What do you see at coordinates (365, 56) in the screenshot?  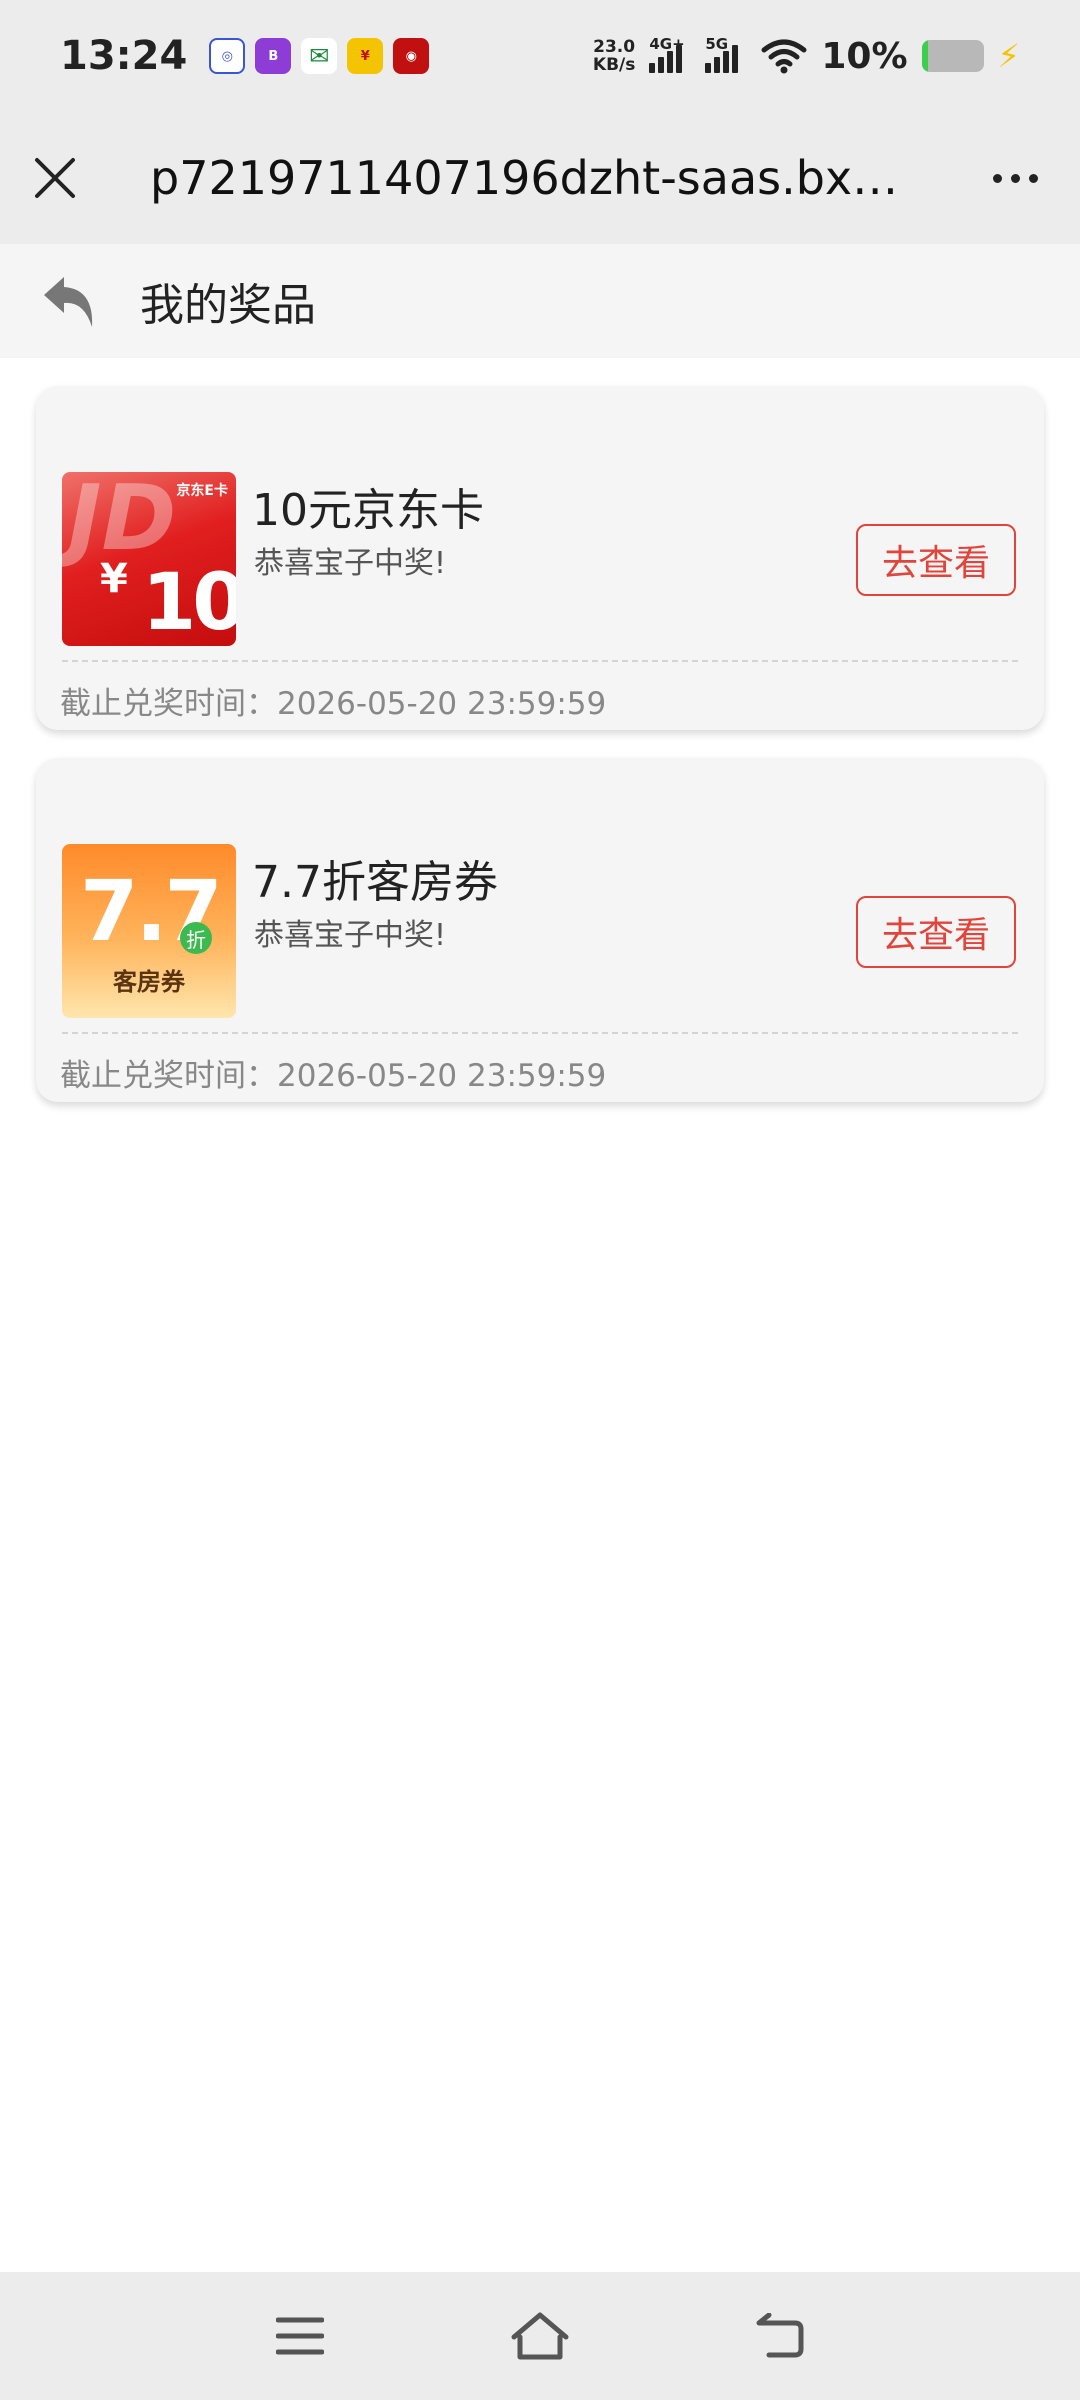 I see `wallet-icon: ¥` at bounding box center [365, 56].